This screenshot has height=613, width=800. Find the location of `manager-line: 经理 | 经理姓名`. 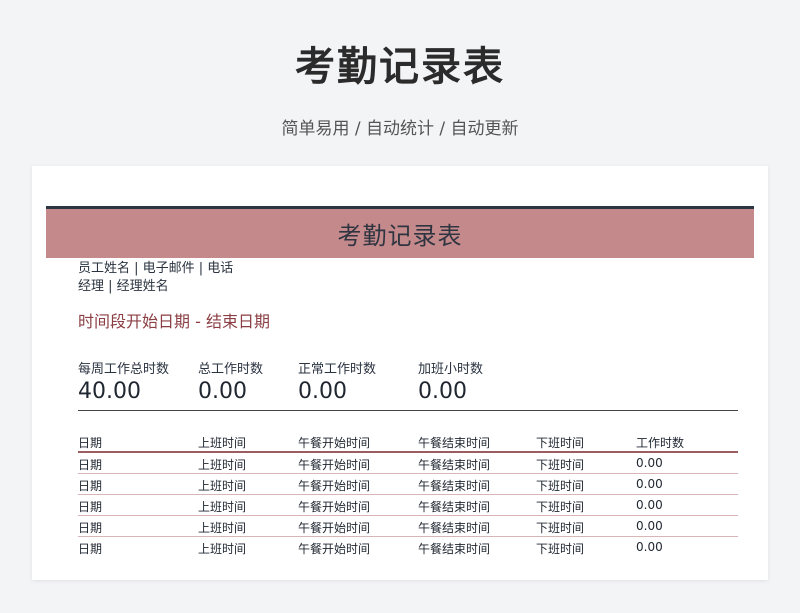

manager-line: 经理 | 经理姓名 is located at coordinates (416, 287).